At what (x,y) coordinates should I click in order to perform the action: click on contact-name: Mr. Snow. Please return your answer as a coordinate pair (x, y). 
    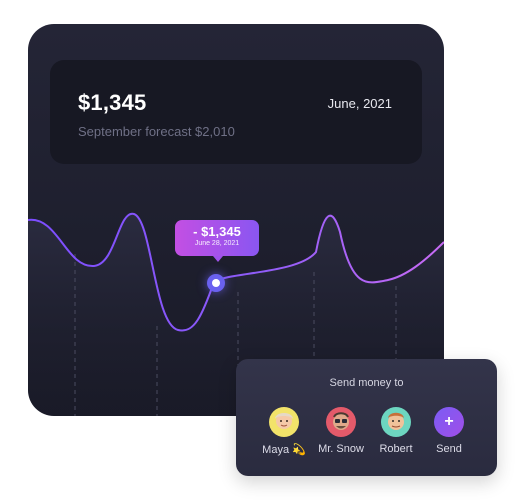
    Looking at the image, I should click on (341, 449).